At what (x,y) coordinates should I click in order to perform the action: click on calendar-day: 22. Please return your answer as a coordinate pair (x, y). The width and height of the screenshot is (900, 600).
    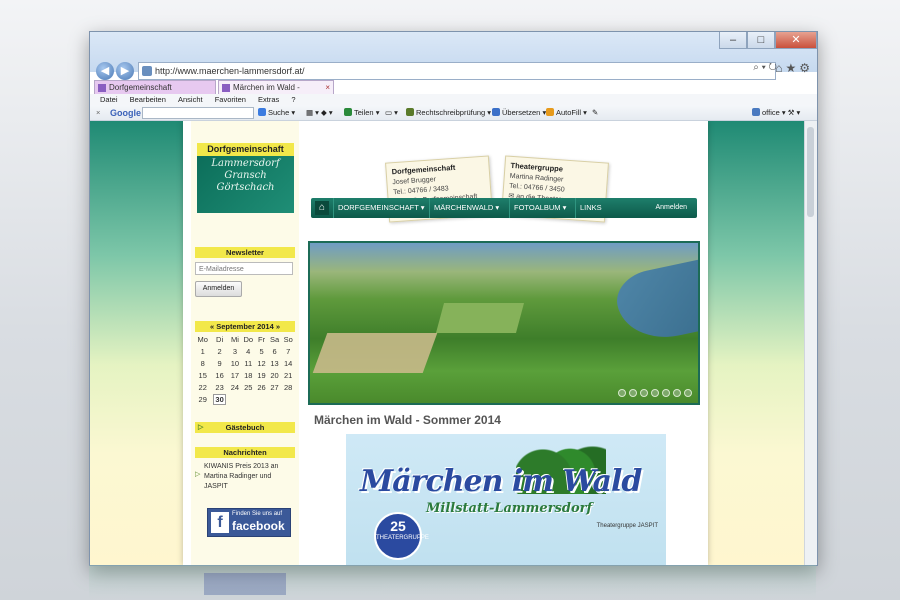
    Looking at the image, I should click on (202, 387).